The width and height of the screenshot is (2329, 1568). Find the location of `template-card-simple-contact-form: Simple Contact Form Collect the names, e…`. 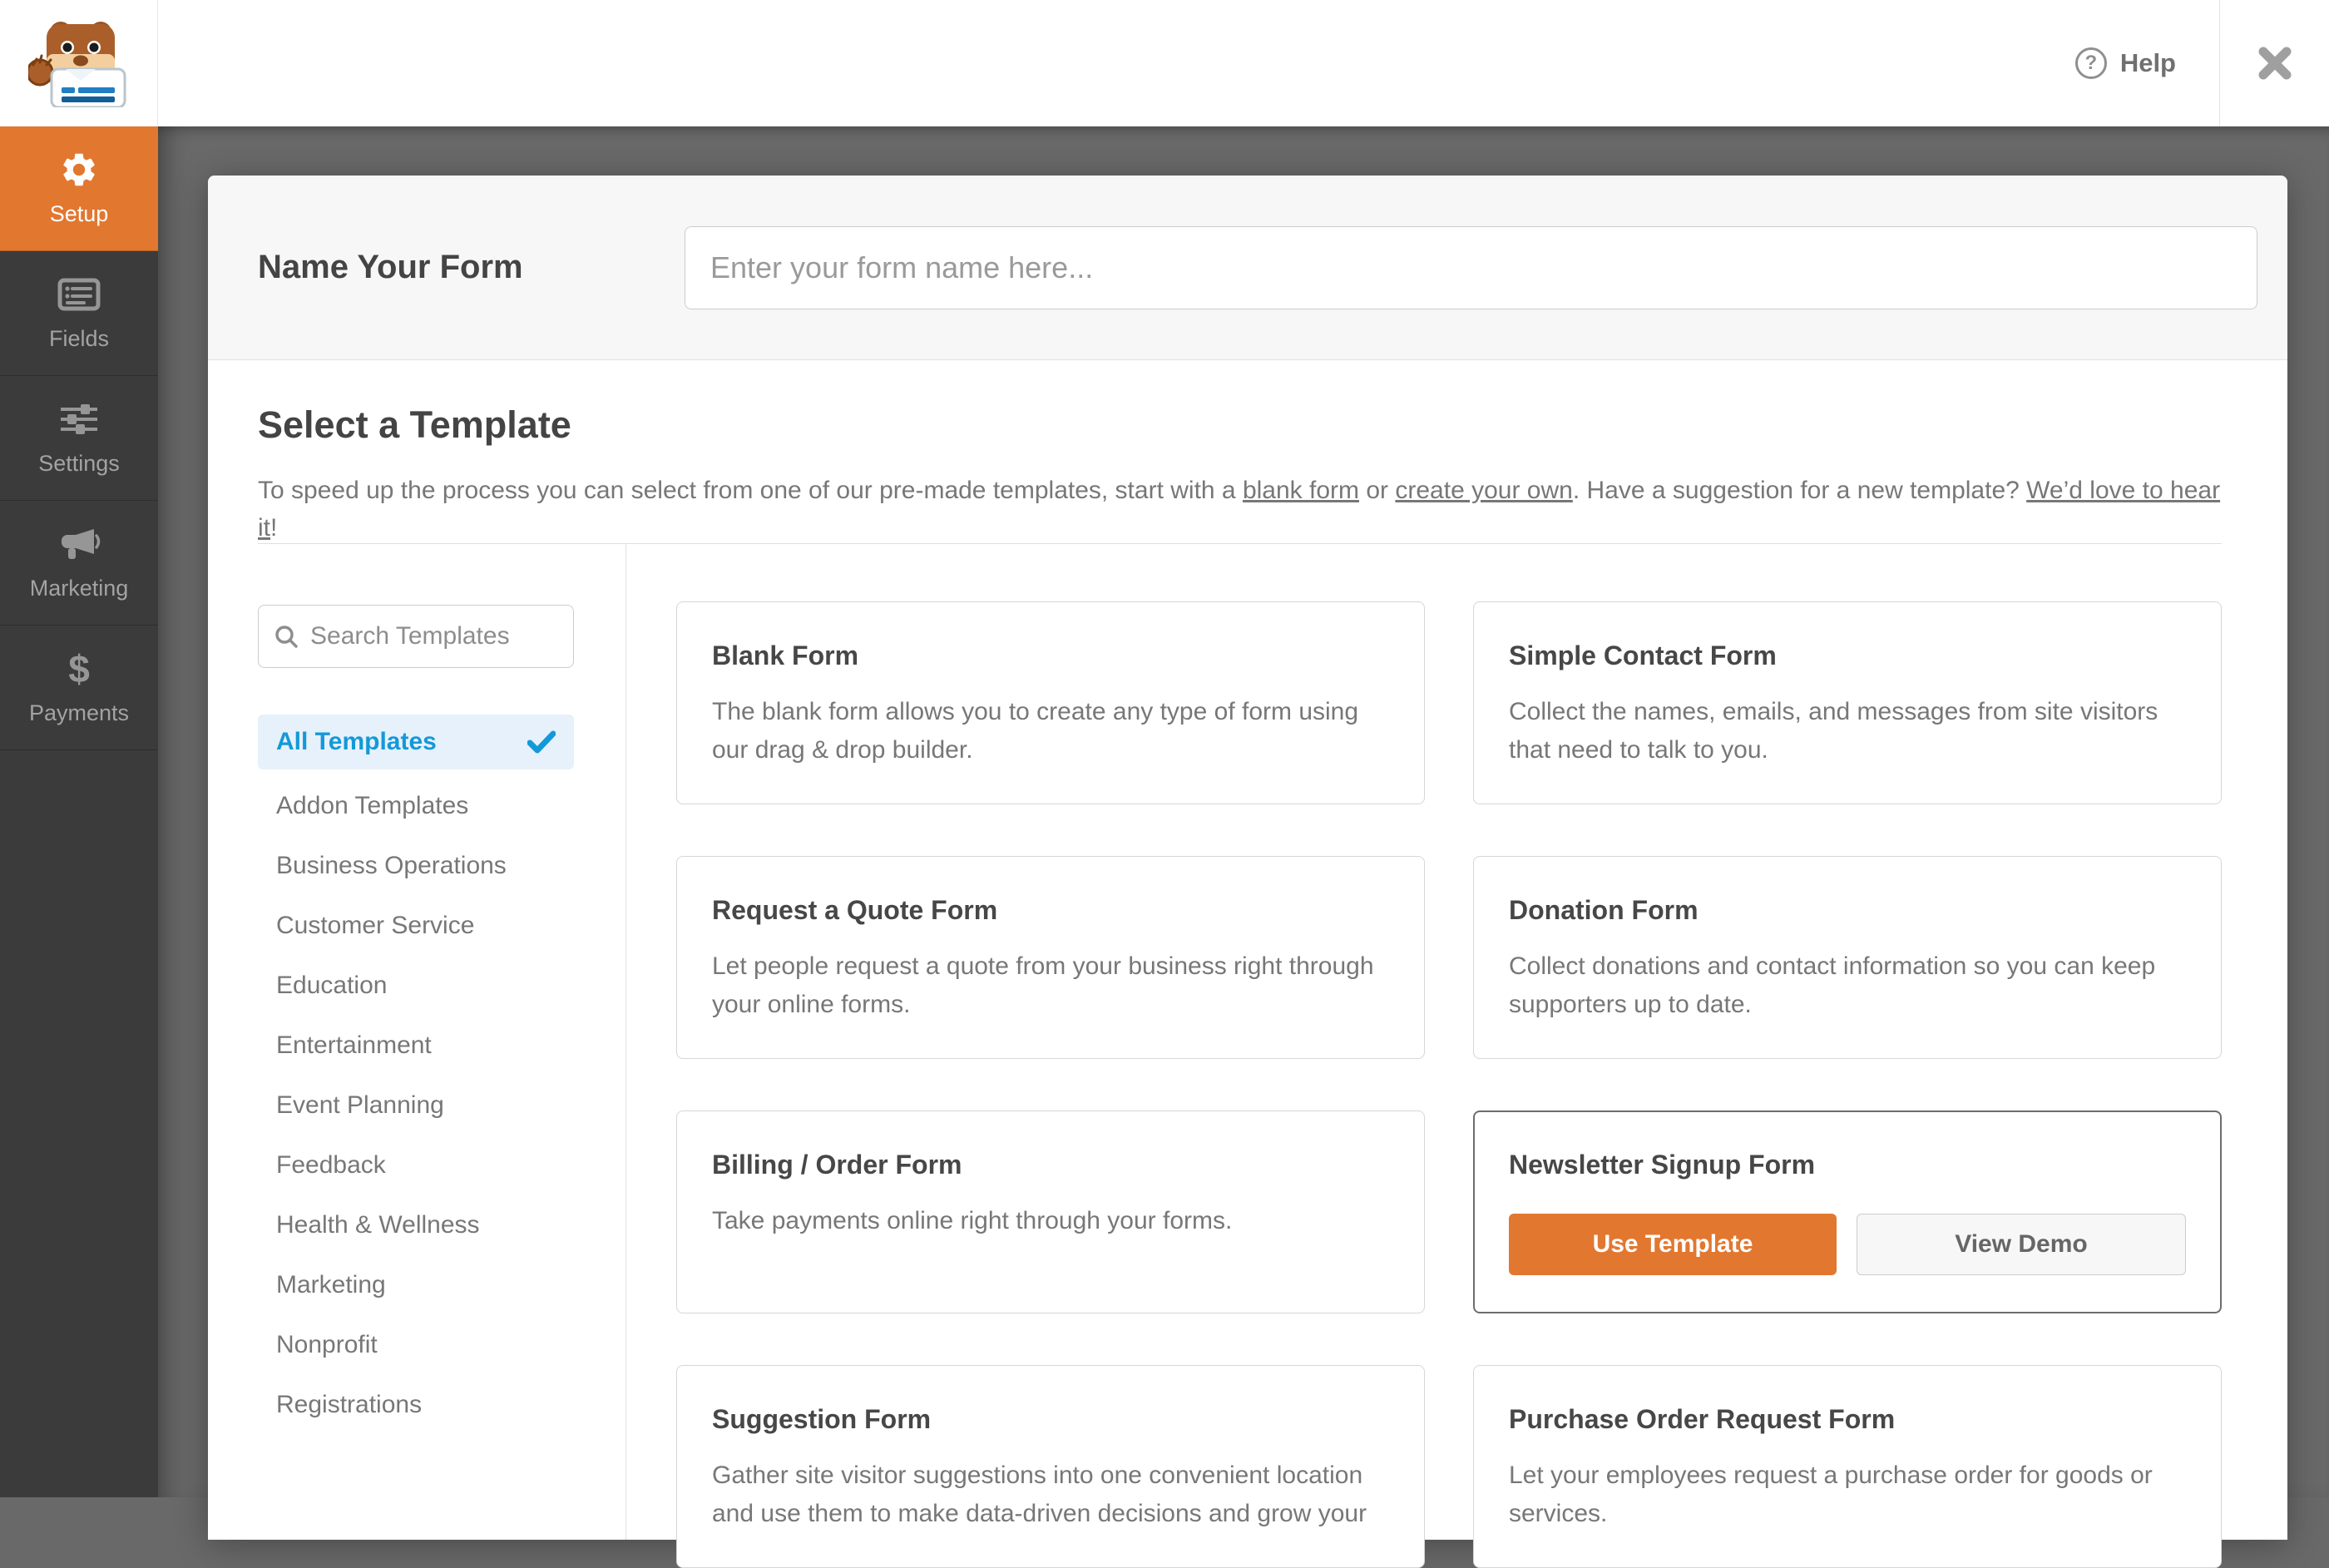

template-card-simple-contact-form: Simple Contact Form Collect the names, e… is located at coordinates (1847, 702).